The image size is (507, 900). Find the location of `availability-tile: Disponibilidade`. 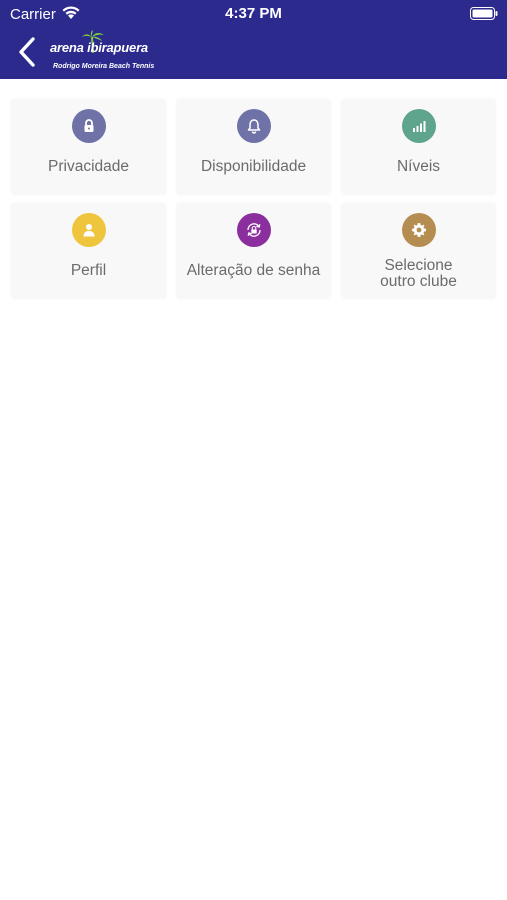

availability-tile: Disponibilidade is located at coordinates (253, 147).